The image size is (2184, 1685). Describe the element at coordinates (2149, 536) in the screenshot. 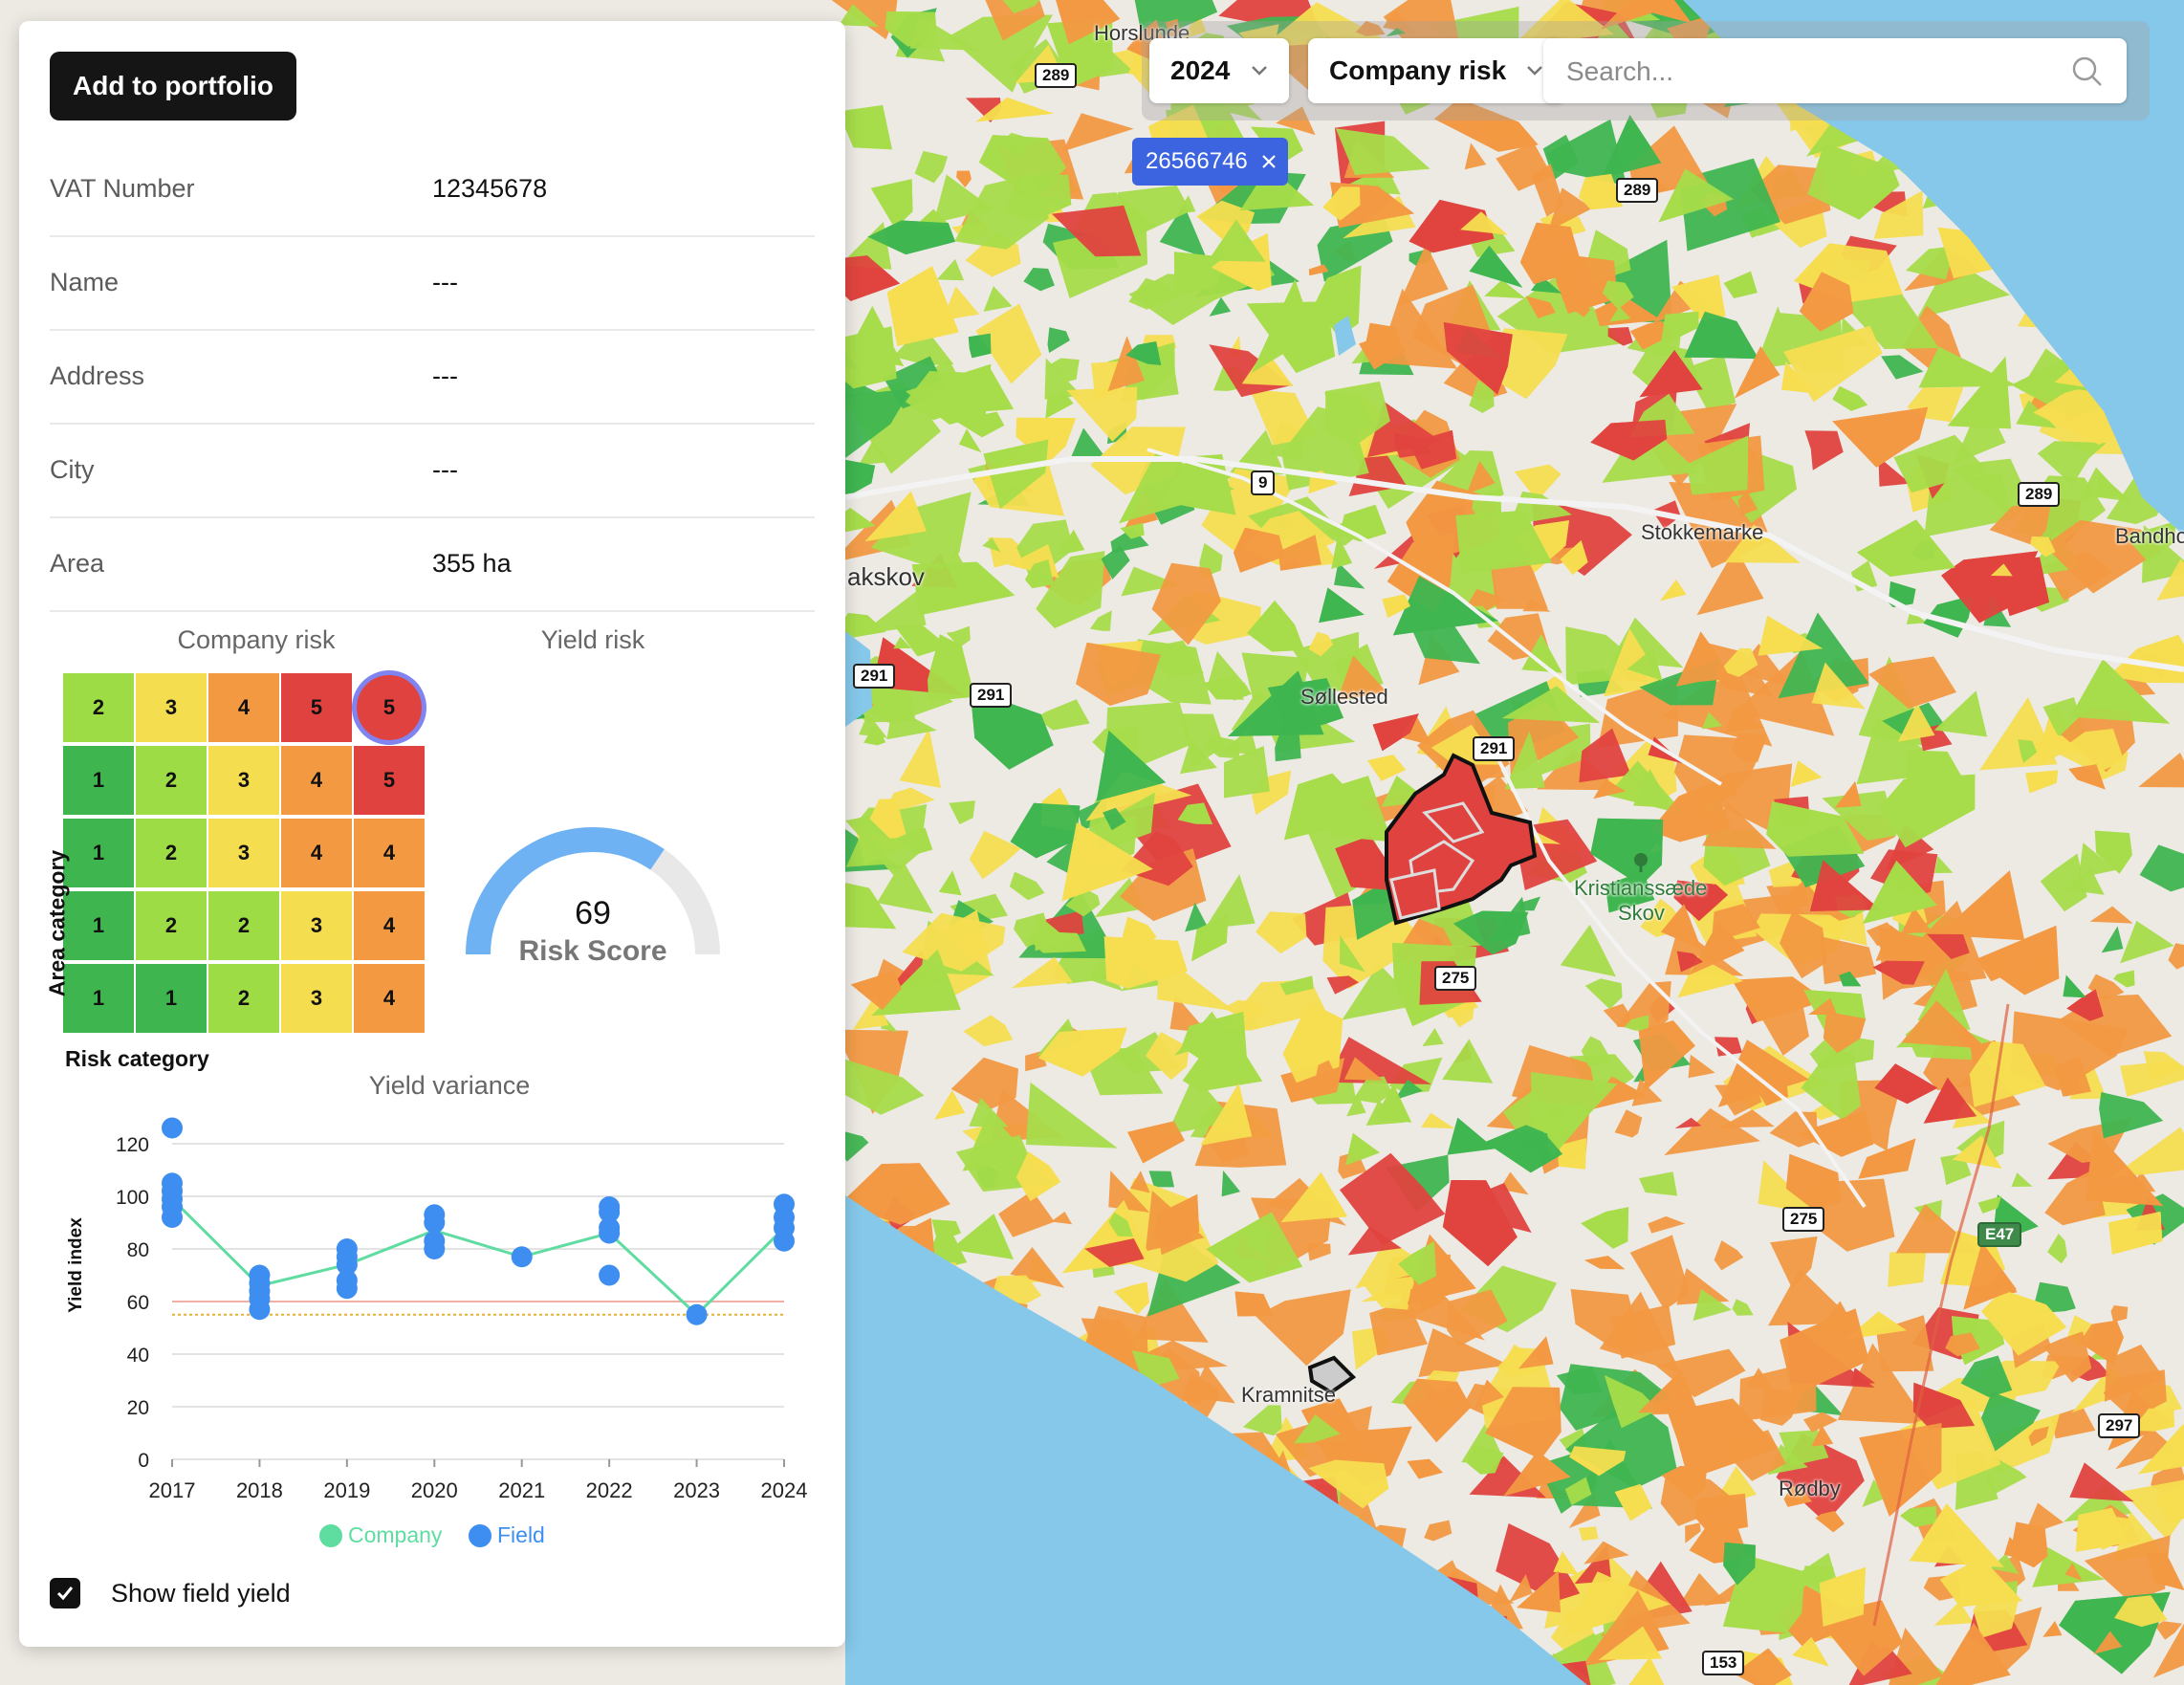

I see `place-label: Bandho` at that location.